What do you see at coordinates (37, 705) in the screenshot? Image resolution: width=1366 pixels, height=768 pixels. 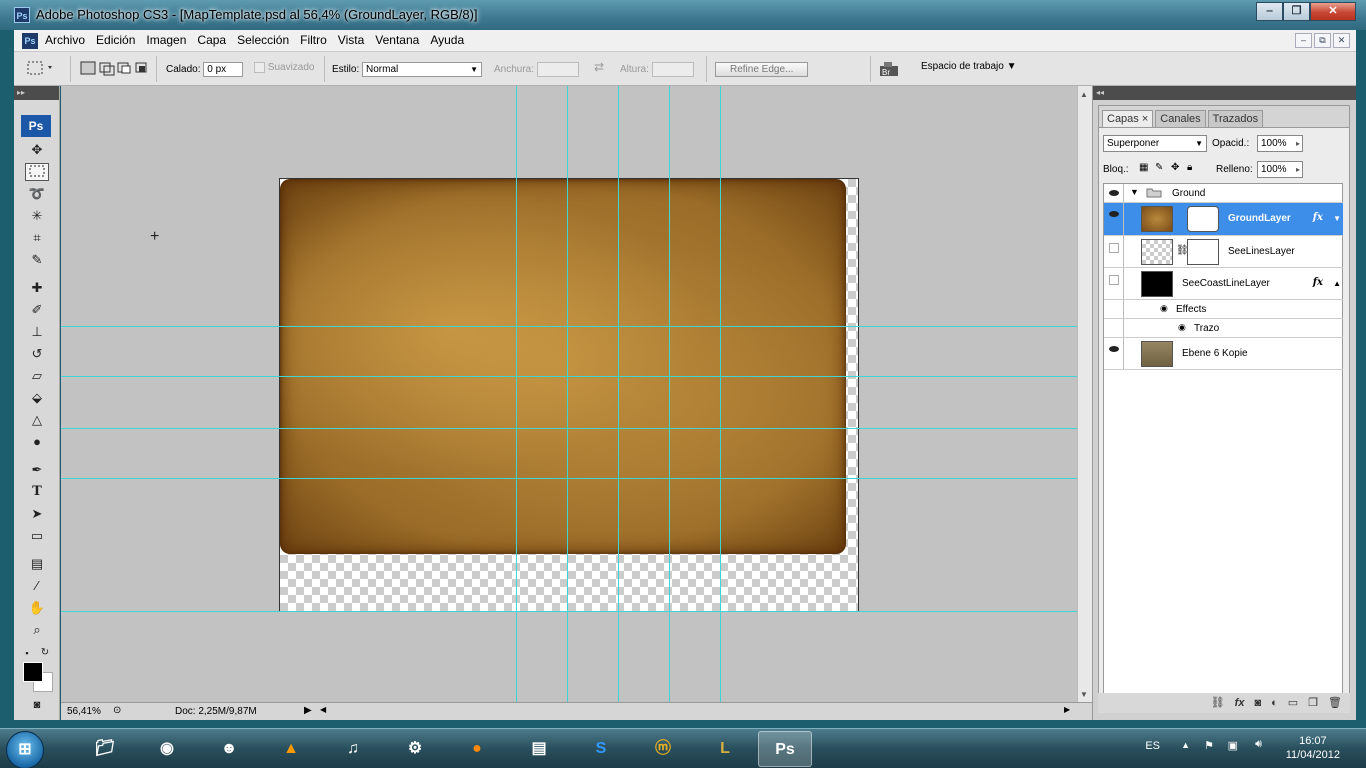 I see `quick-mask-icon: ◙` at bounding box center [37, 705].